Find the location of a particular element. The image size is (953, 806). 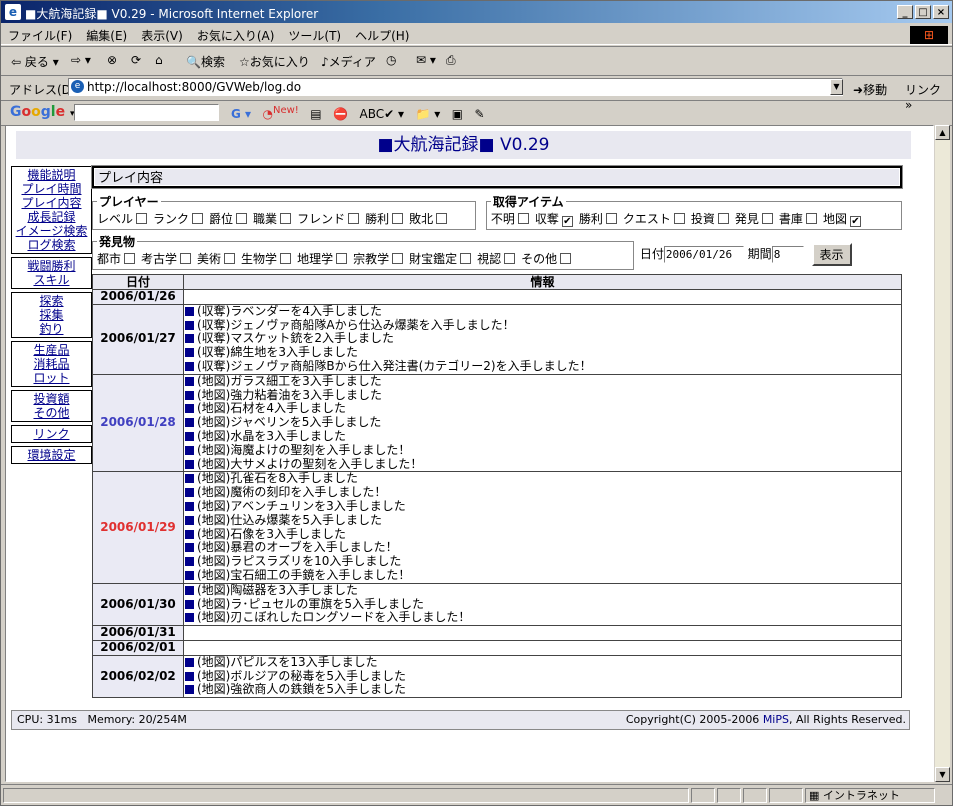

sidebar-link: 採集 is located at coordinates (51, 315).